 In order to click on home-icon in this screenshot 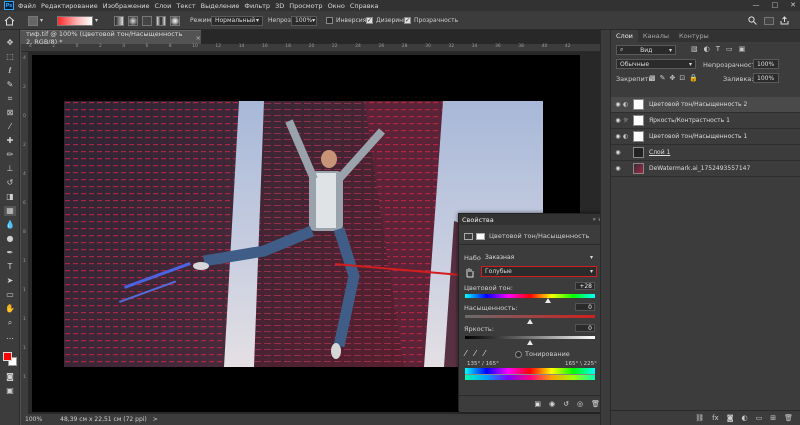, I will do `click(9, 20)`.